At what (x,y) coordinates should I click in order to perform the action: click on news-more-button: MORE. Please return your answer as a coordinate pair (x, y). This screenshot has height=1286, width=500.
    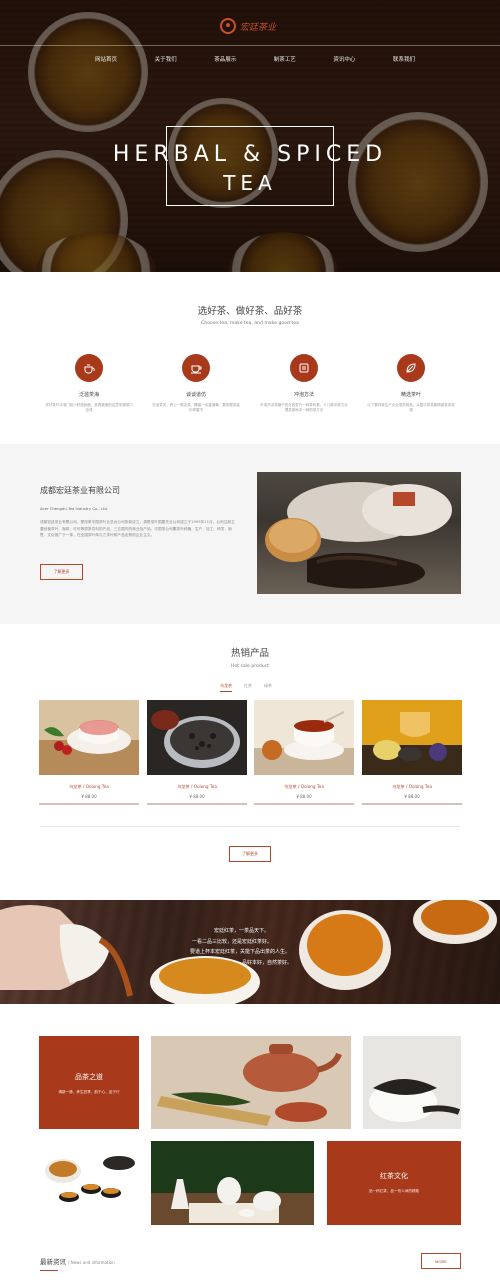
    Looking at the image, I should click on (441, 1261).